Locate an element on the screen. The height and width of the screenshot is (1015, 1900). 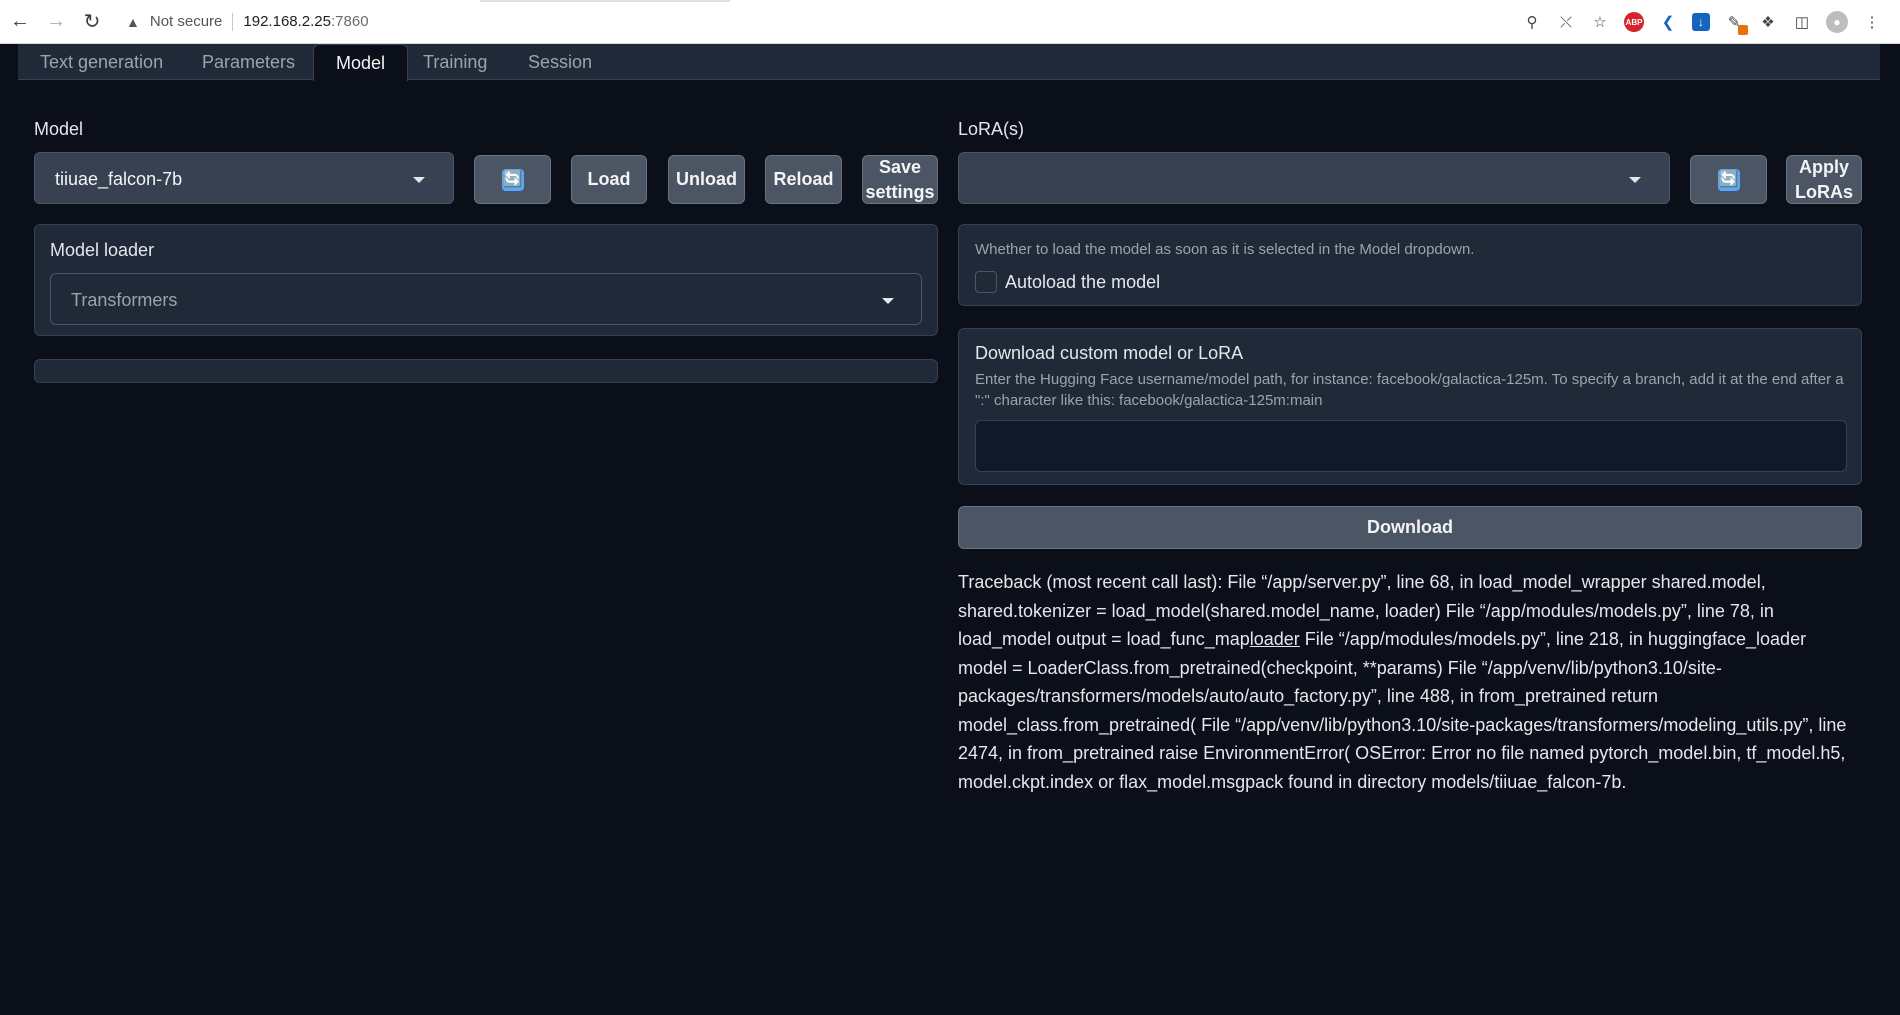
reload-button: Reload is located at coordinates (803, 179).